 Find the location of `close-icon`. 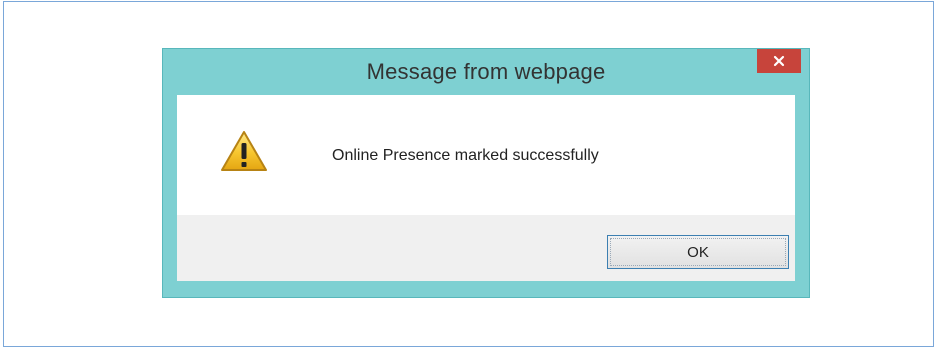

close-icon is located at coordinates (779, 61).